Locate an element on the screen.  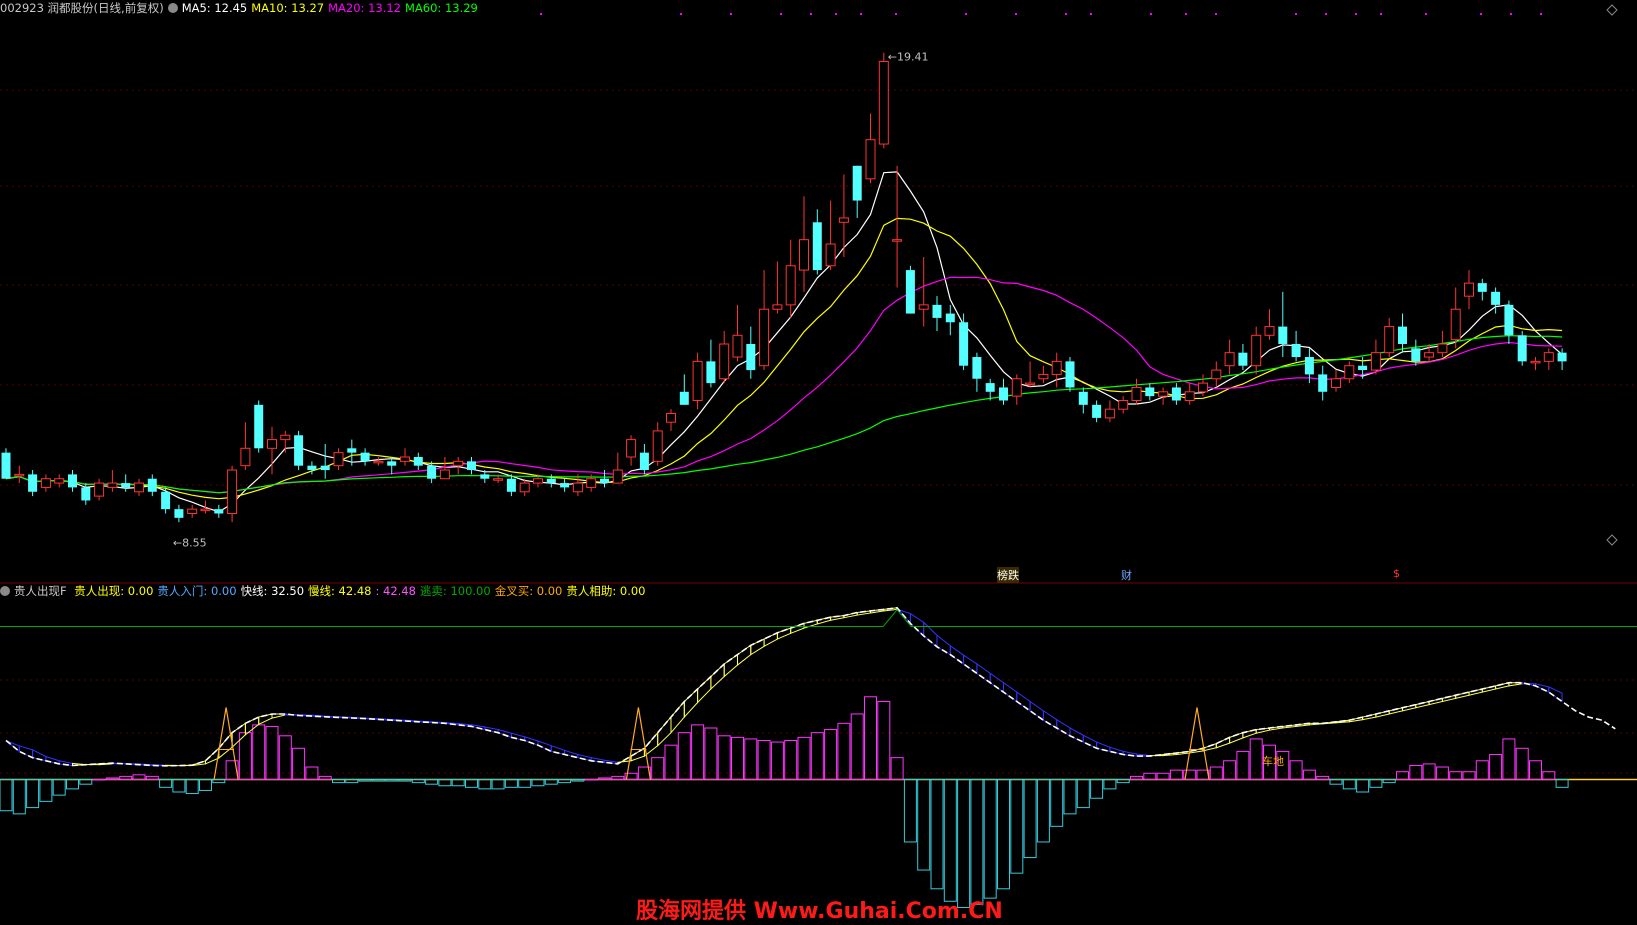
indicator-value-1: 贵人入门: 0.00 is located at coordinates (196, 591).